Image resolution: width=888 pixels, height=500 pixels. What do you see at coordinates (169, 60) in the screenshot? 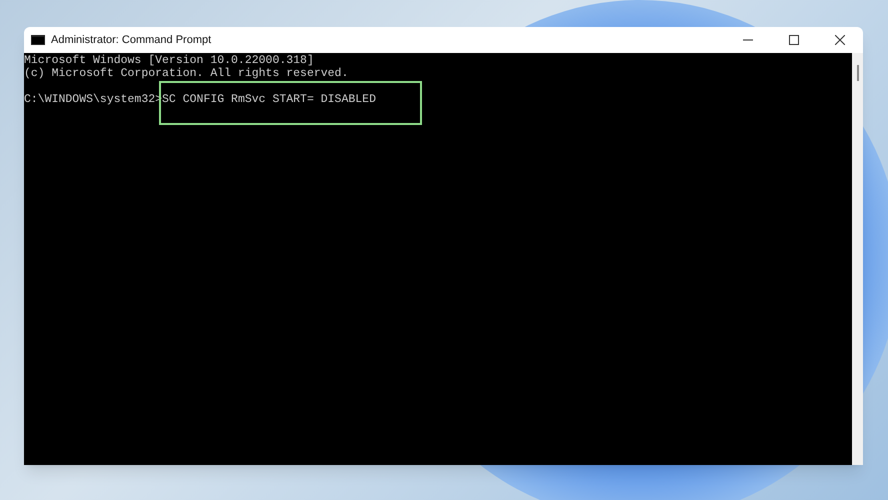
I see `console-output-line: Microsoft Windows [Version 10.0.22000.318]` at bounding box center [169, 60].